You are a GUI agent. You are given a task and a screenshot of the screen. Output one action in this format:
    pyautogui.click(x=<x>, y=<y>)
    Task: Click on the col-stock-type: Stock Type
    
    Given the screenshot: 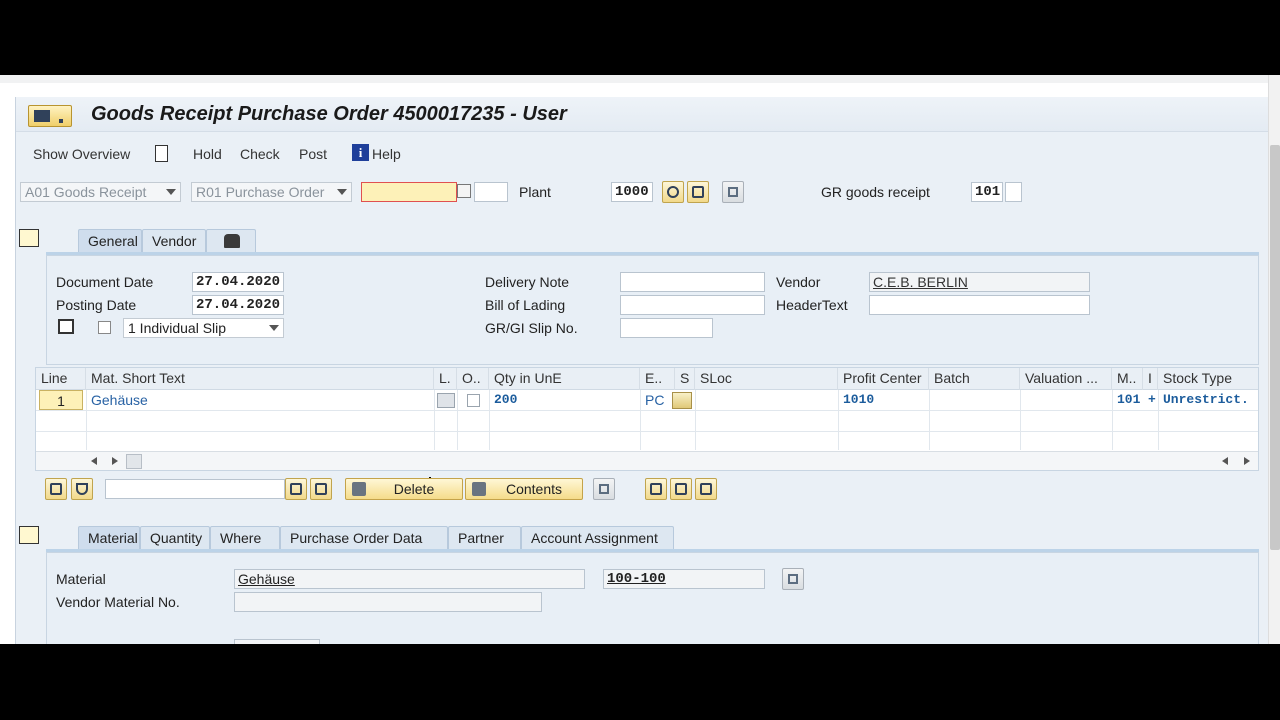 What is the action you would take?
    pyautogui.click(x=1208, y=379)
    